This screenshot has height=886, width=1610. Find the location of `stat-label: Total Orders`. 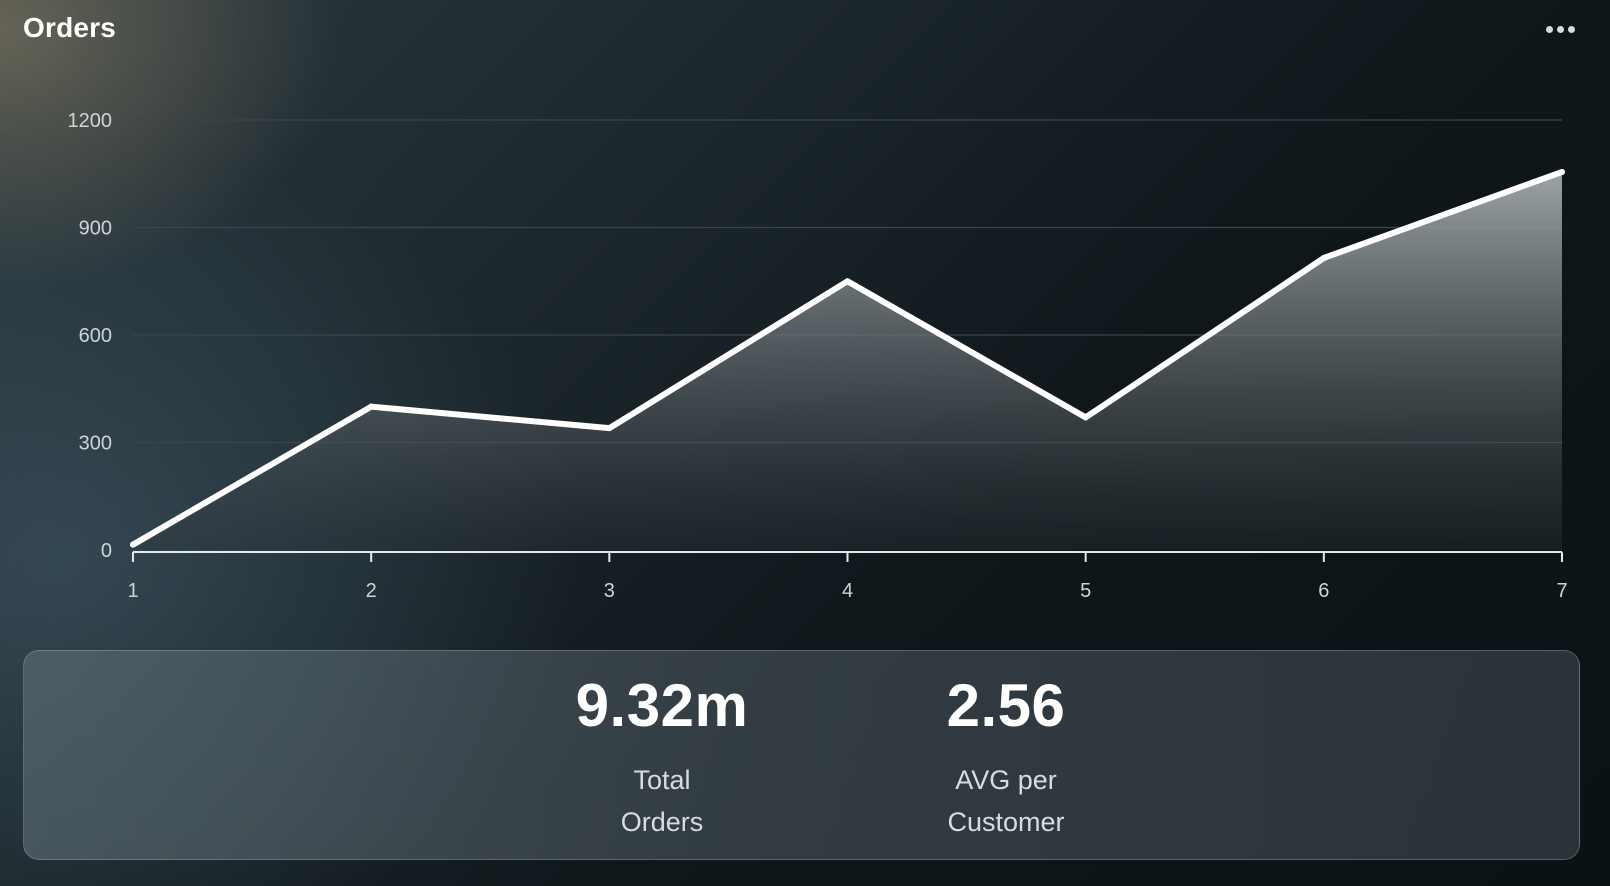

stat-label: Total Orders is located at coordinates (662, 801).